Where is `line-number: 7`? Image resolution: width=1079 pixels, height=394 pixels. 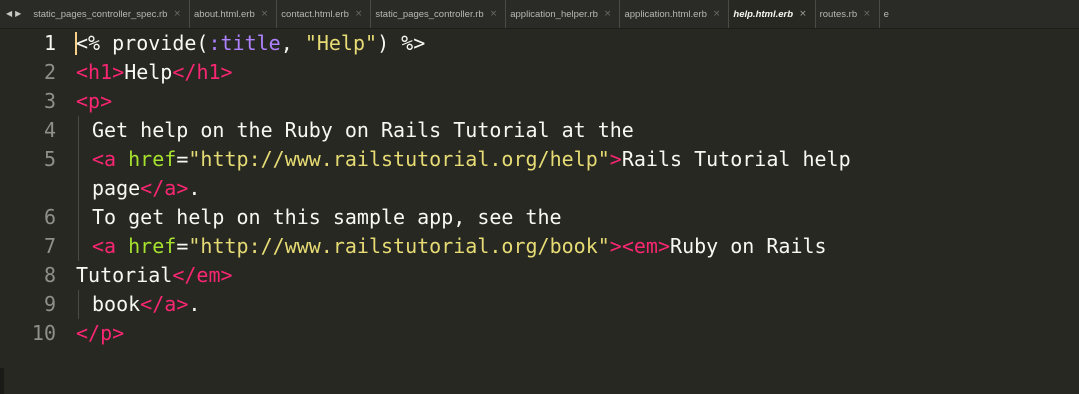 line-number: 7 is located at coordinates (49, 246).